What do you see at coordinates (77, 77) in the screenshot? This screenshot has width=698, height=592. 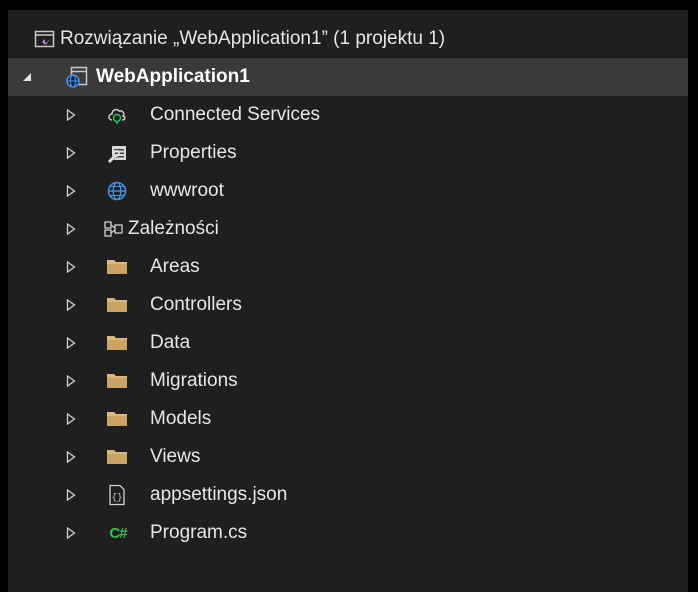 I see `web-project-icon` at bounding box center [77, 77].